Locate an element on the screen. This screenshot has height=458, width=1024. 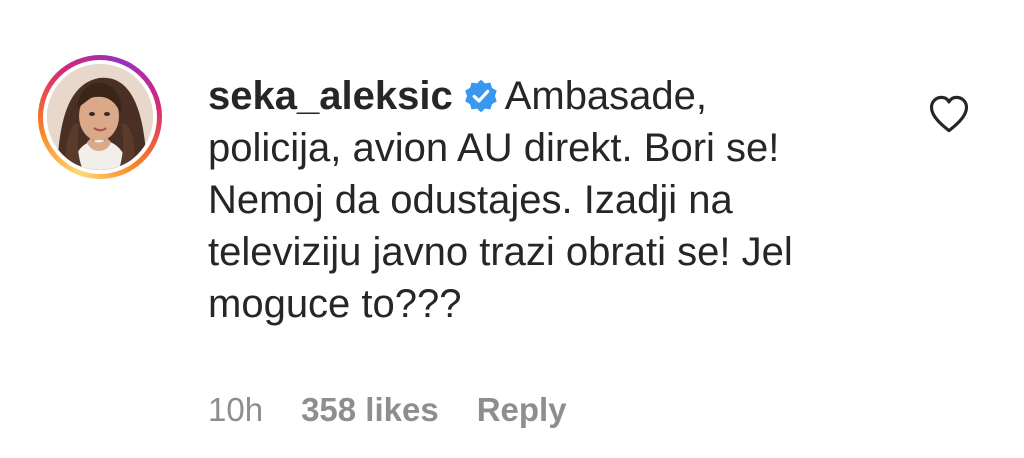
avatar-image is located at coordinates (100, 117).